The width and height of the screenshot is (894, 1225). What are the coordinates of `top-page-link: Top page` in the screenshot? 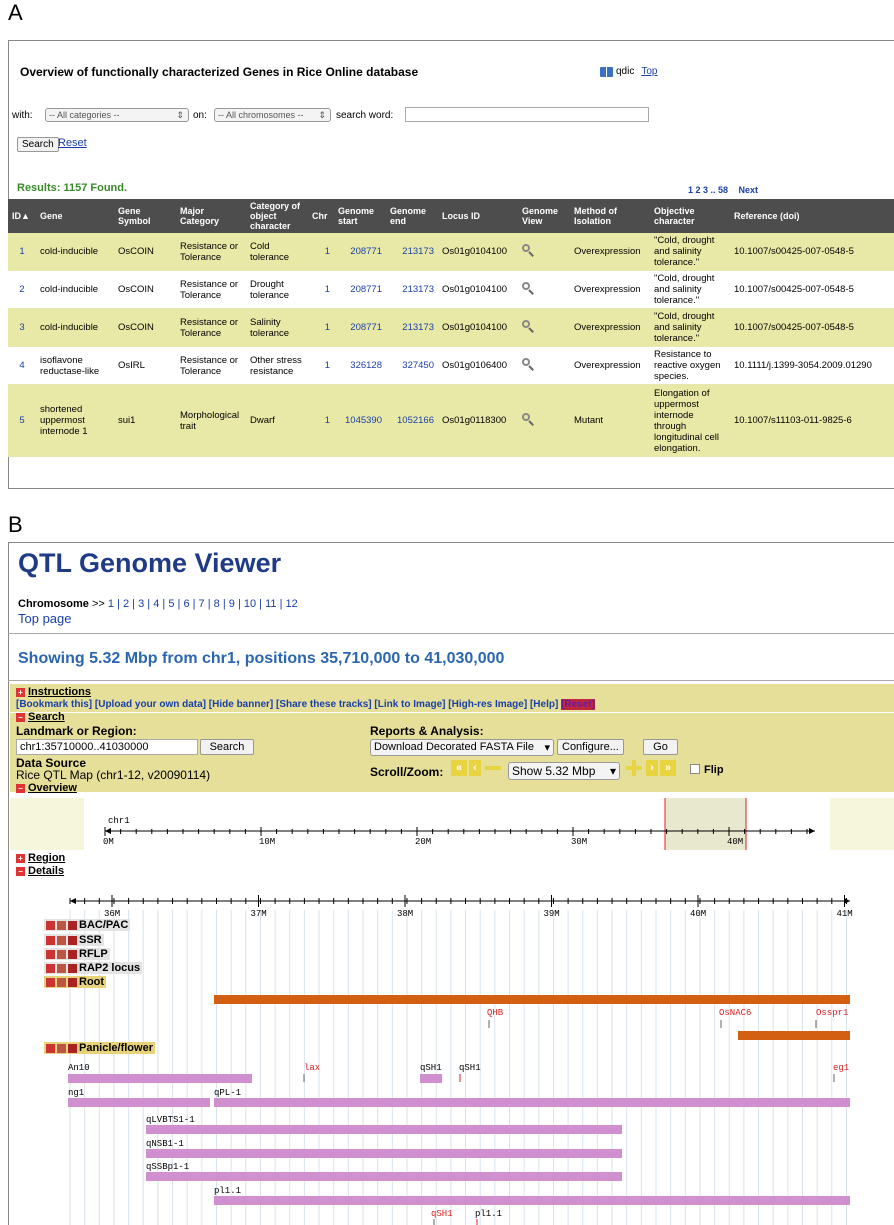 It's located at (45, 618).